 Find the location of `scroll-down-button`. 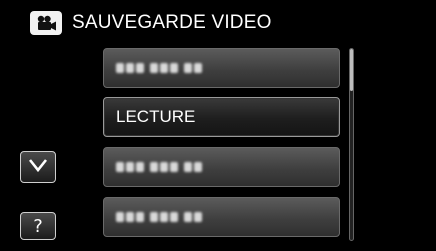

scroll-down-button is located at coordinates (38, 167).